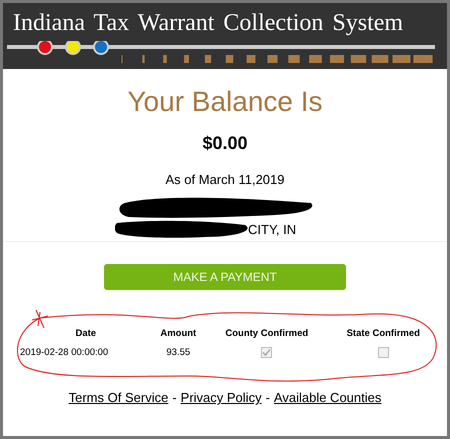 This screenshot has height=439, width=450. What do you see at coordinates (118, 397) in the screenshot?
I see `footer-link: Terms Of Service` at bounding box center [118, 397].